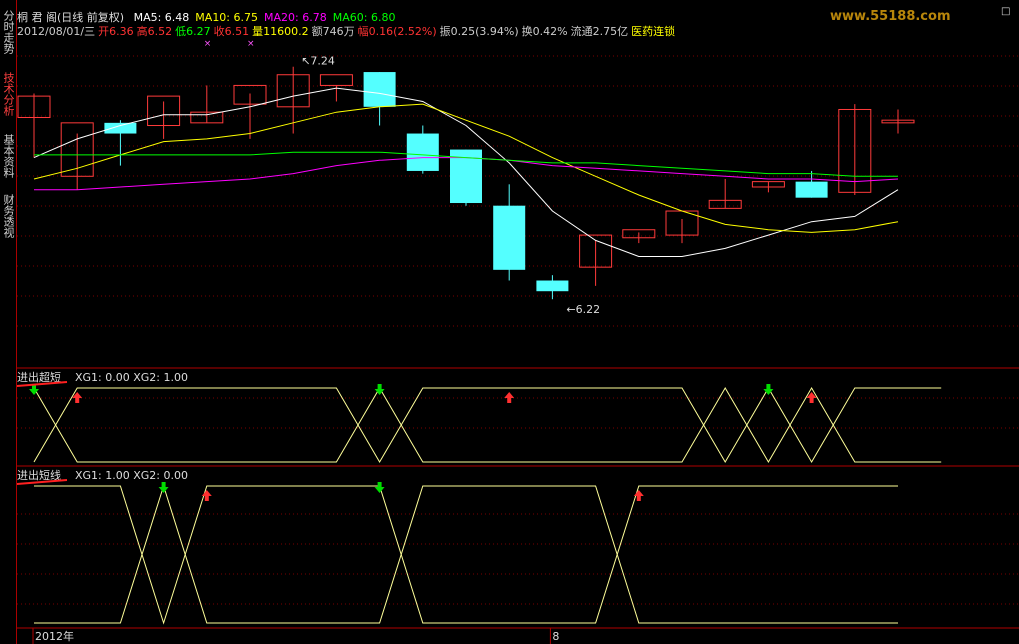 The height and width of the screenshot is (644, 1019). I want to click on maximize-icon: □, so click(1008, 12).